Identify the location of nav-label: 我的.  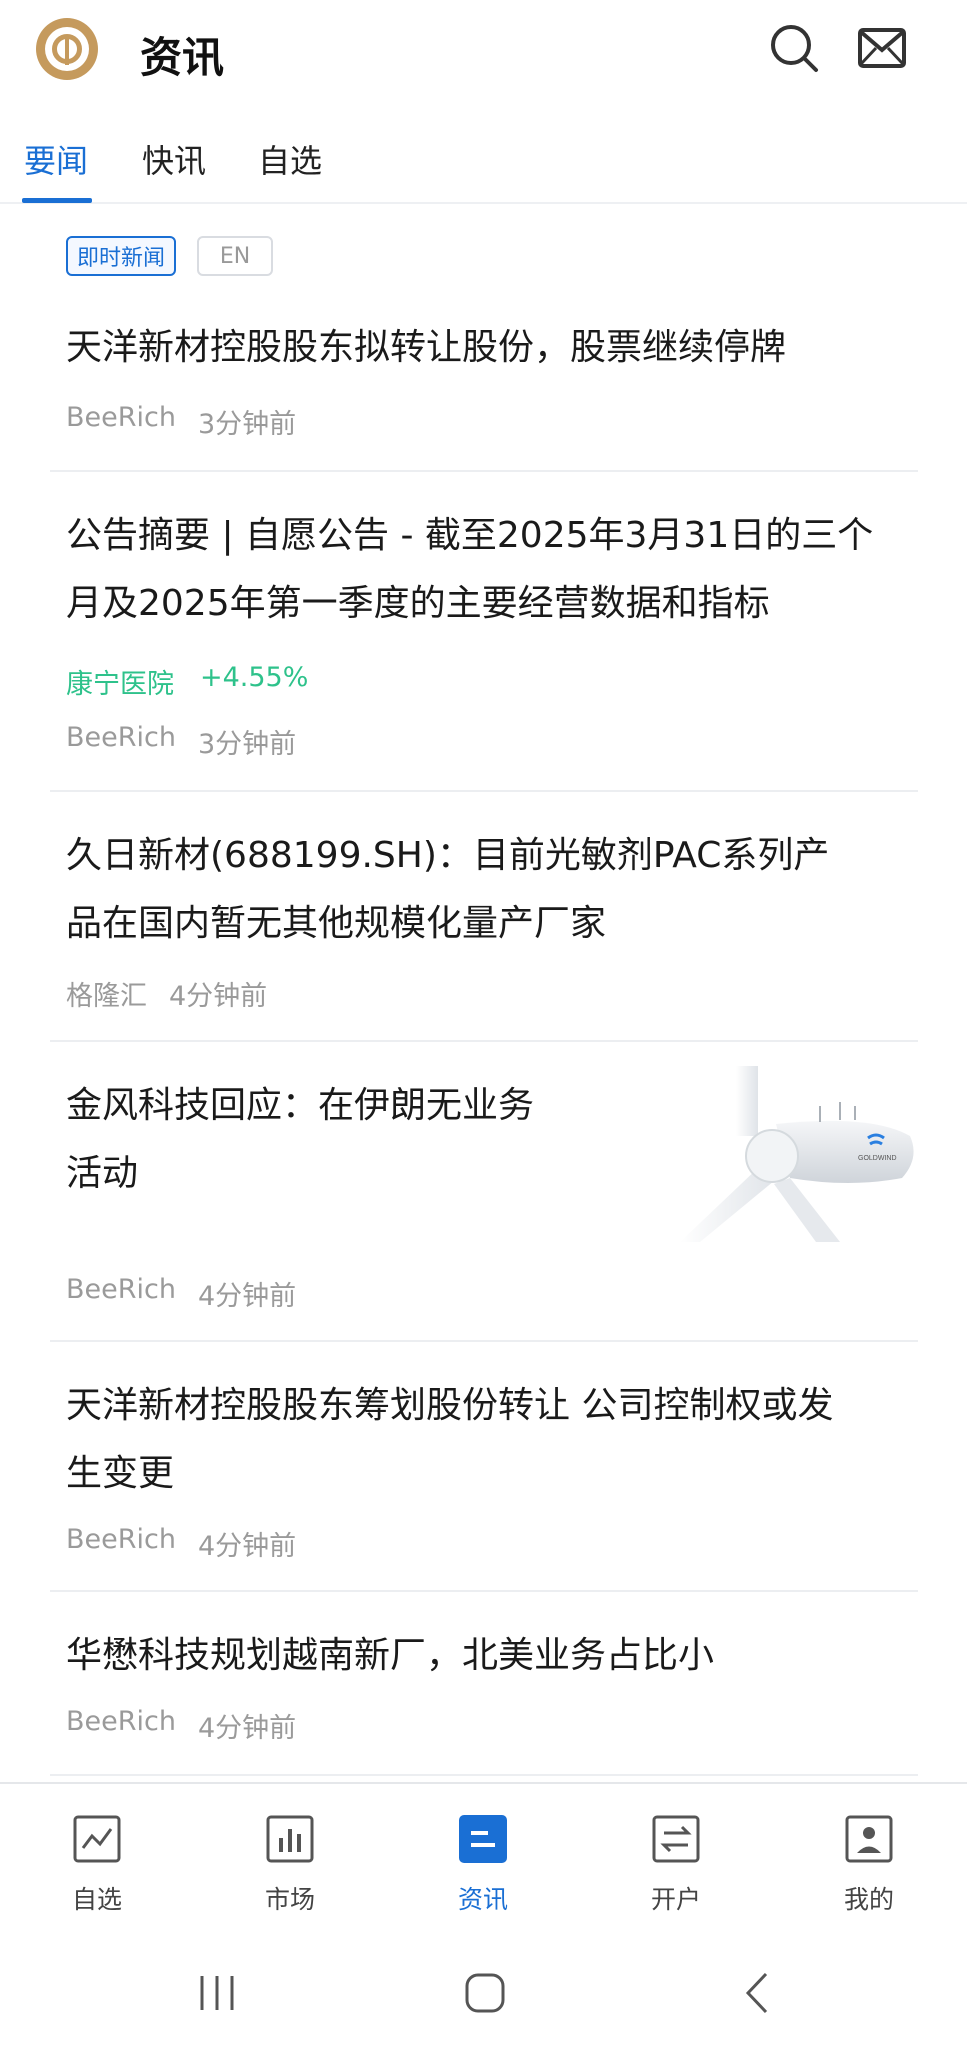
(868, 1899).